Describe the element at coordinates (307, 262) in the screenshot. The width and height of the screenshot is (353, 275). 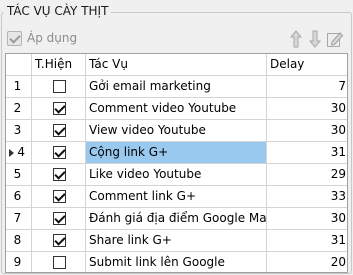
I see `delay-cell: 20` at that location.